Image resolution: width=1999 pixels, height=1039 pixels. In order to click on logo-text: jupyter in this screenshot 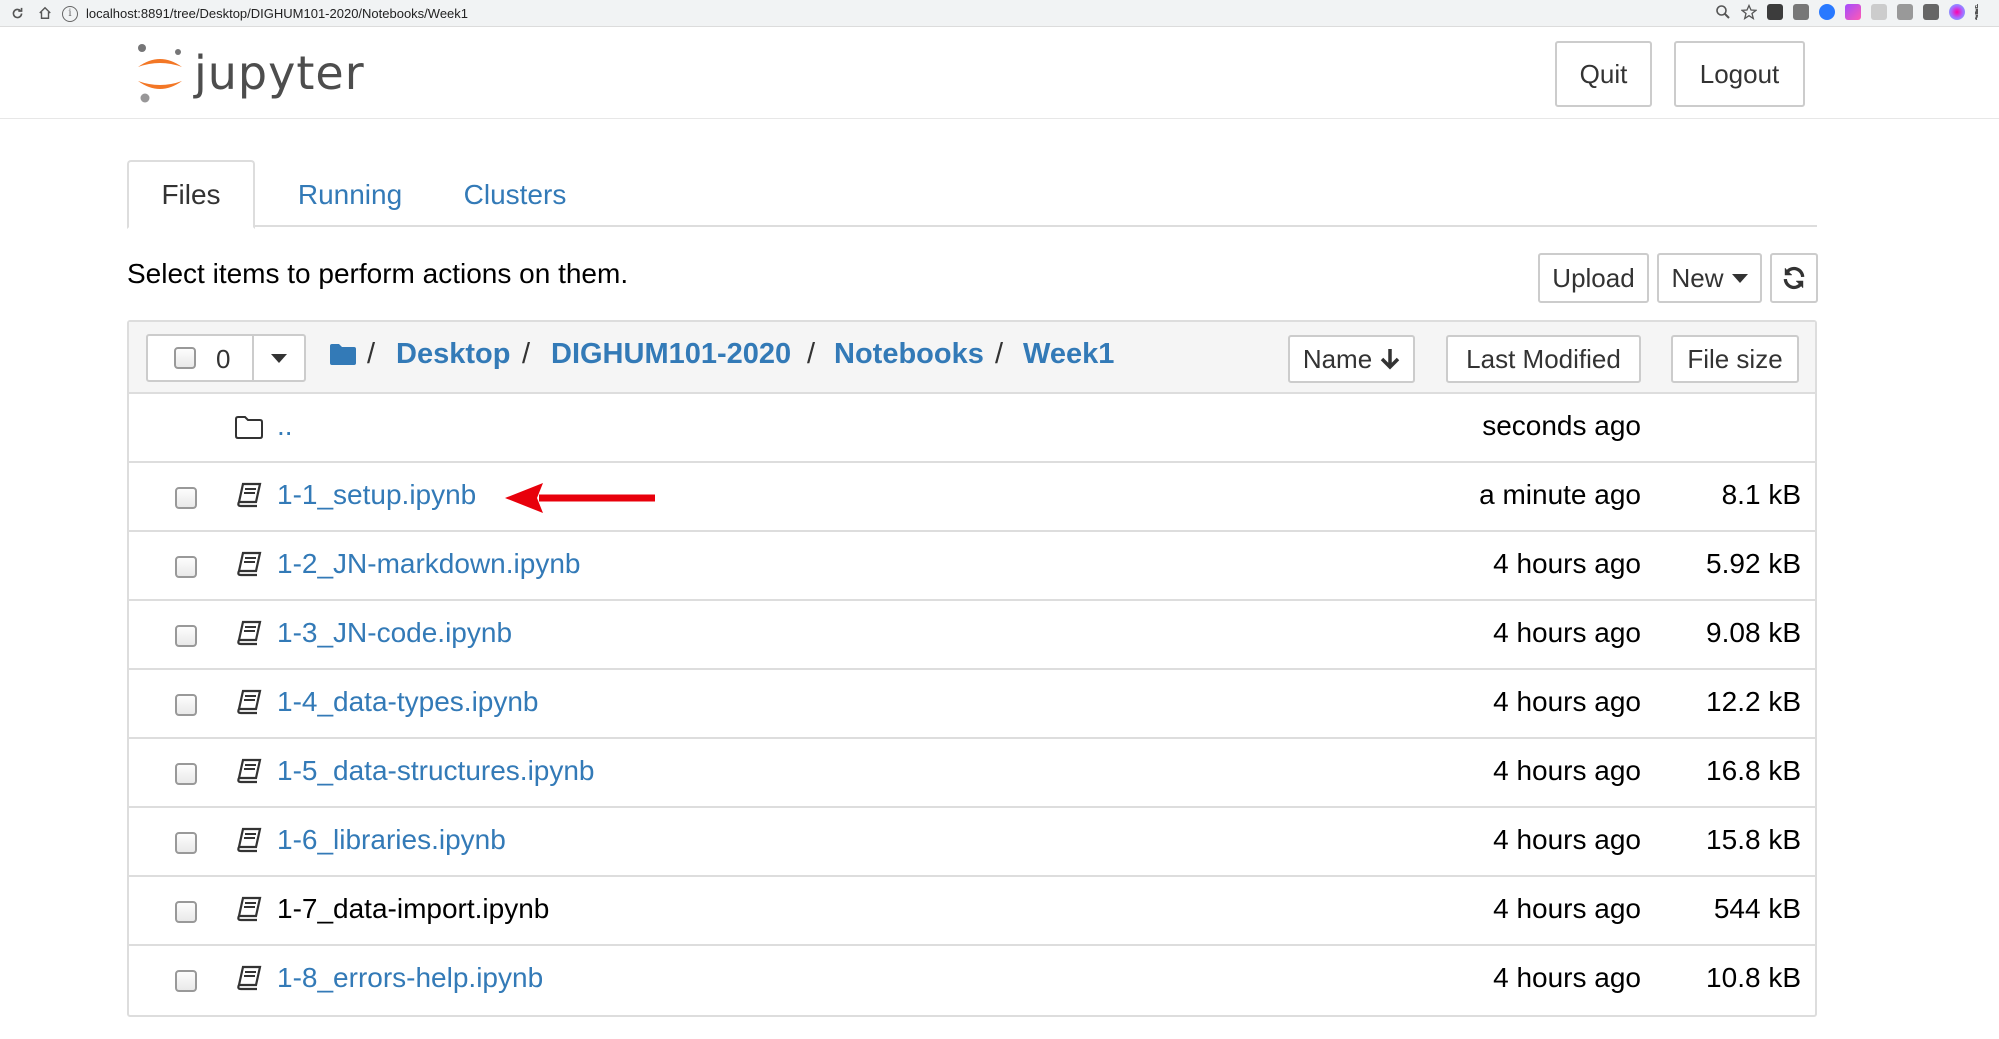, I will do `click(279, 73)`.